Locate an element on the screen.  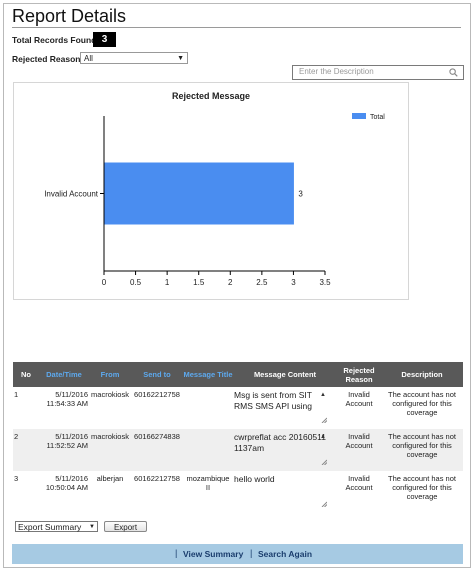
view-summary-link: View Summary is located at coordinates (213, 554).